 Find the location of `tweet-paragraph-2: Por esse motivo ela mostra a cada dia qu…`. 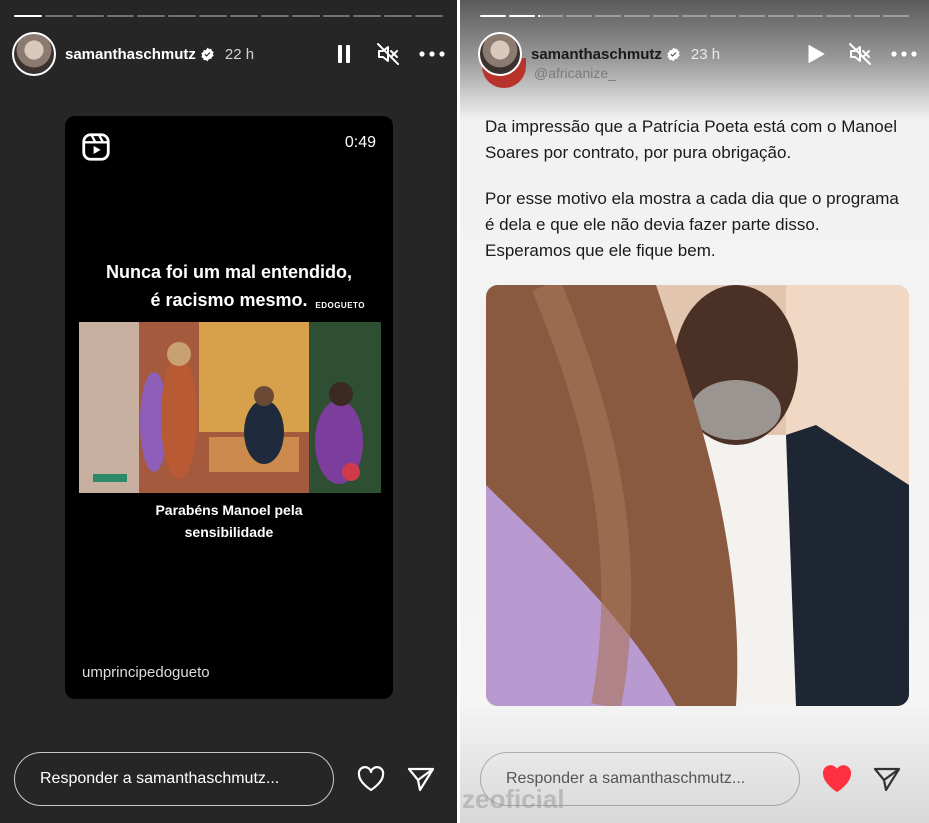

tweet-paragraph-2: Por esse motivo ela mostra a cada dia qu… is located at coordinates (692, 224).